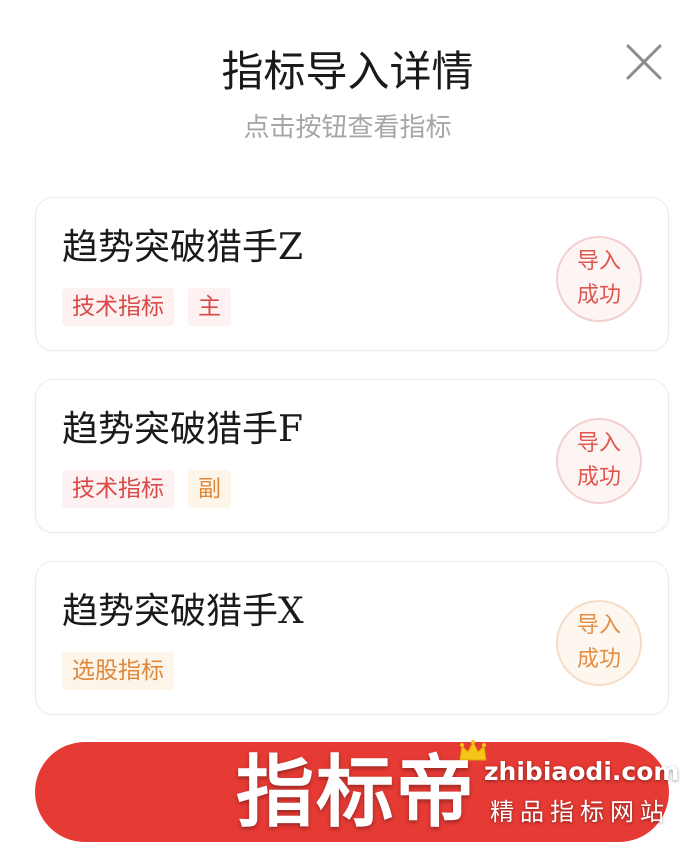 Image resolution: width=695 pixels, height=859 pixels. Describe the element at coordinates (209, 307) in the screenshot. I see `tag-type: 主` at that location.